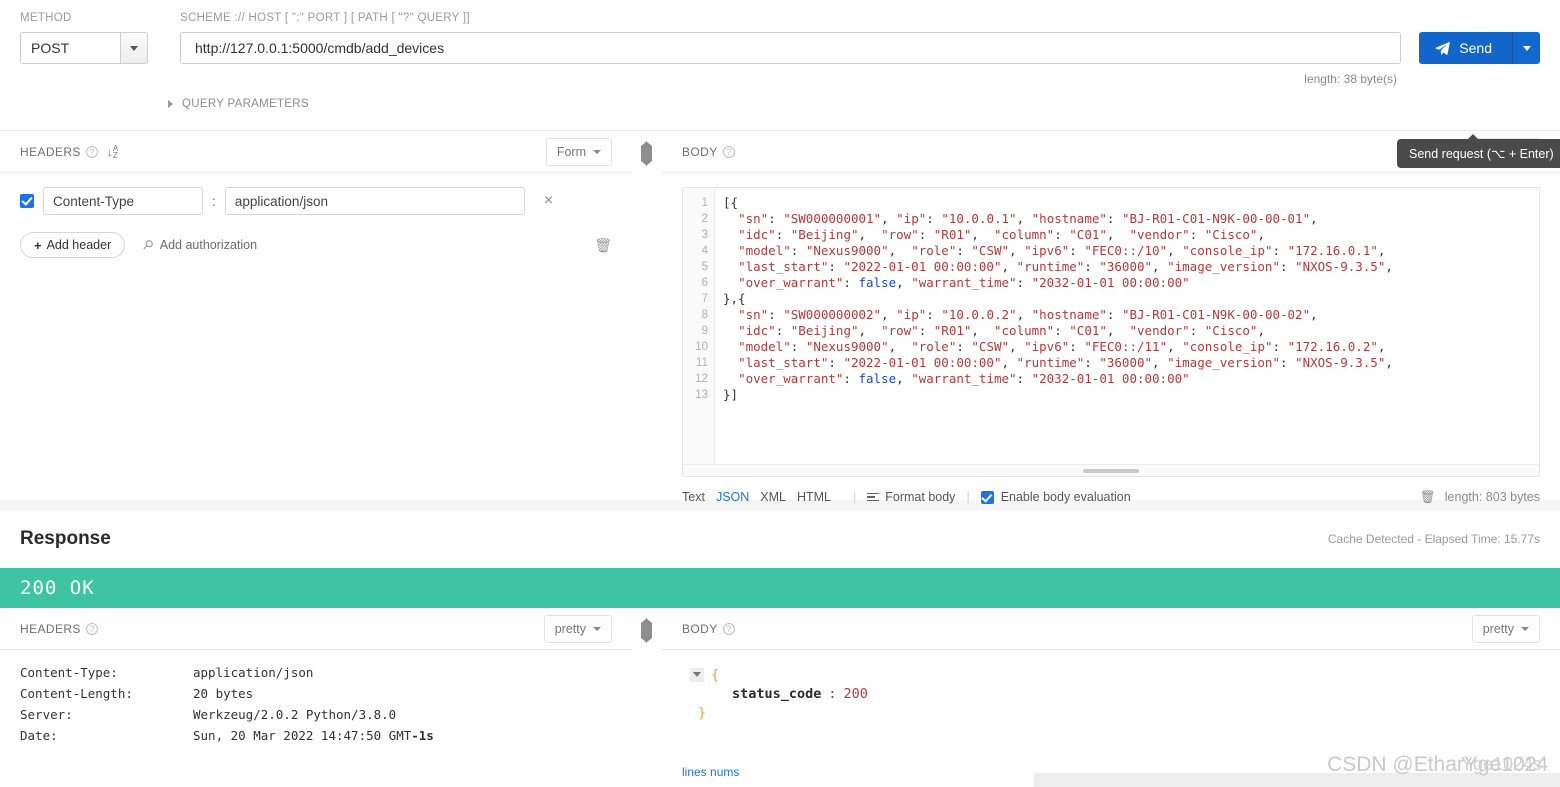 This screenshot has width=1560, height=787. What do you see at coordinates (647, 316) in the screenshot?
I see `pane-separator` at bounding box center [647, 316].